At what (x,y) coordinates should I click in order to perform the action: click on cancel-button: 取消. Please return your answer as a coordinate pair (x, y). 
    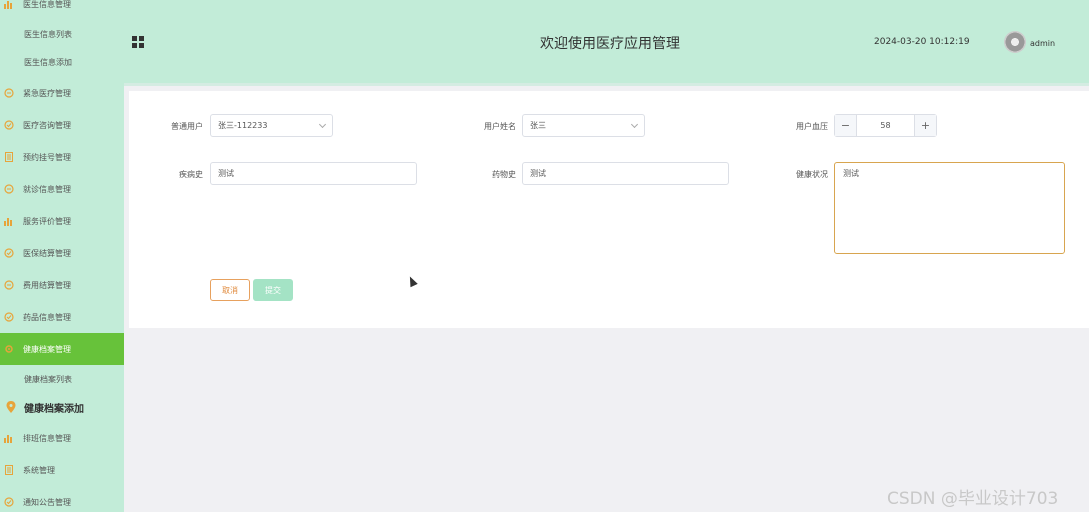
    Looking at the image, I should click on (230, 290).